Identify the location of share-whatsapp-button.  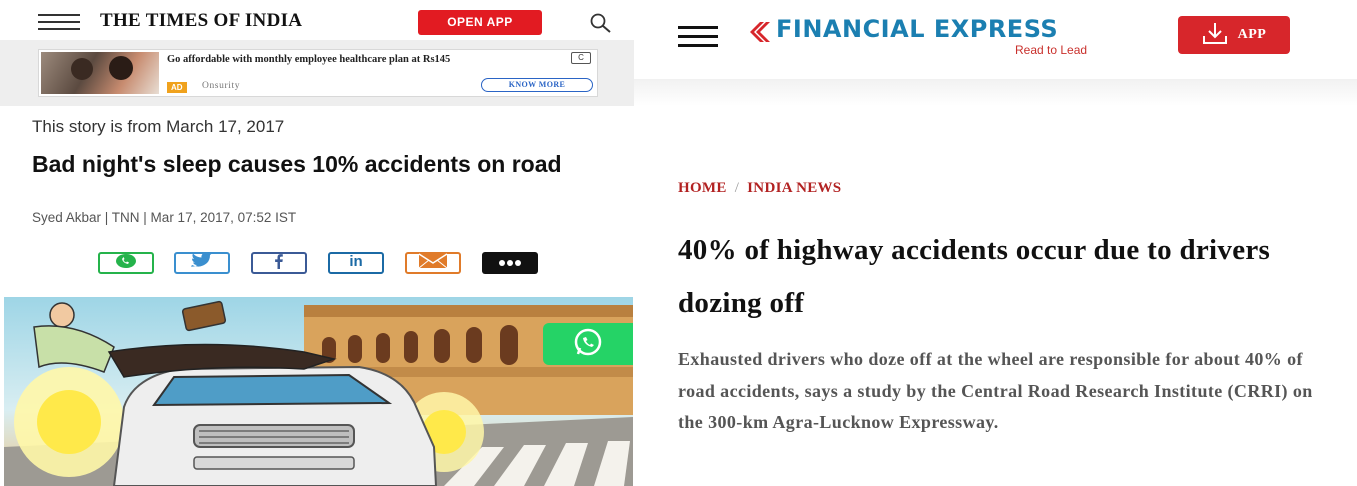
(126, 263).